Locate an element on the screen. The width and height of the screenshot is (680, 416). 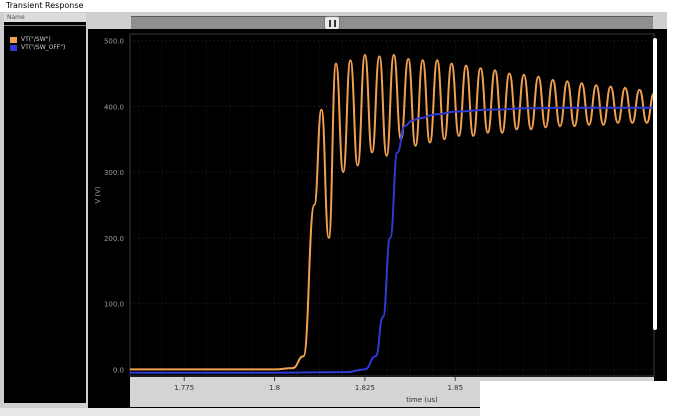
vertical-scrollbar is located at coordinates (655, 184).